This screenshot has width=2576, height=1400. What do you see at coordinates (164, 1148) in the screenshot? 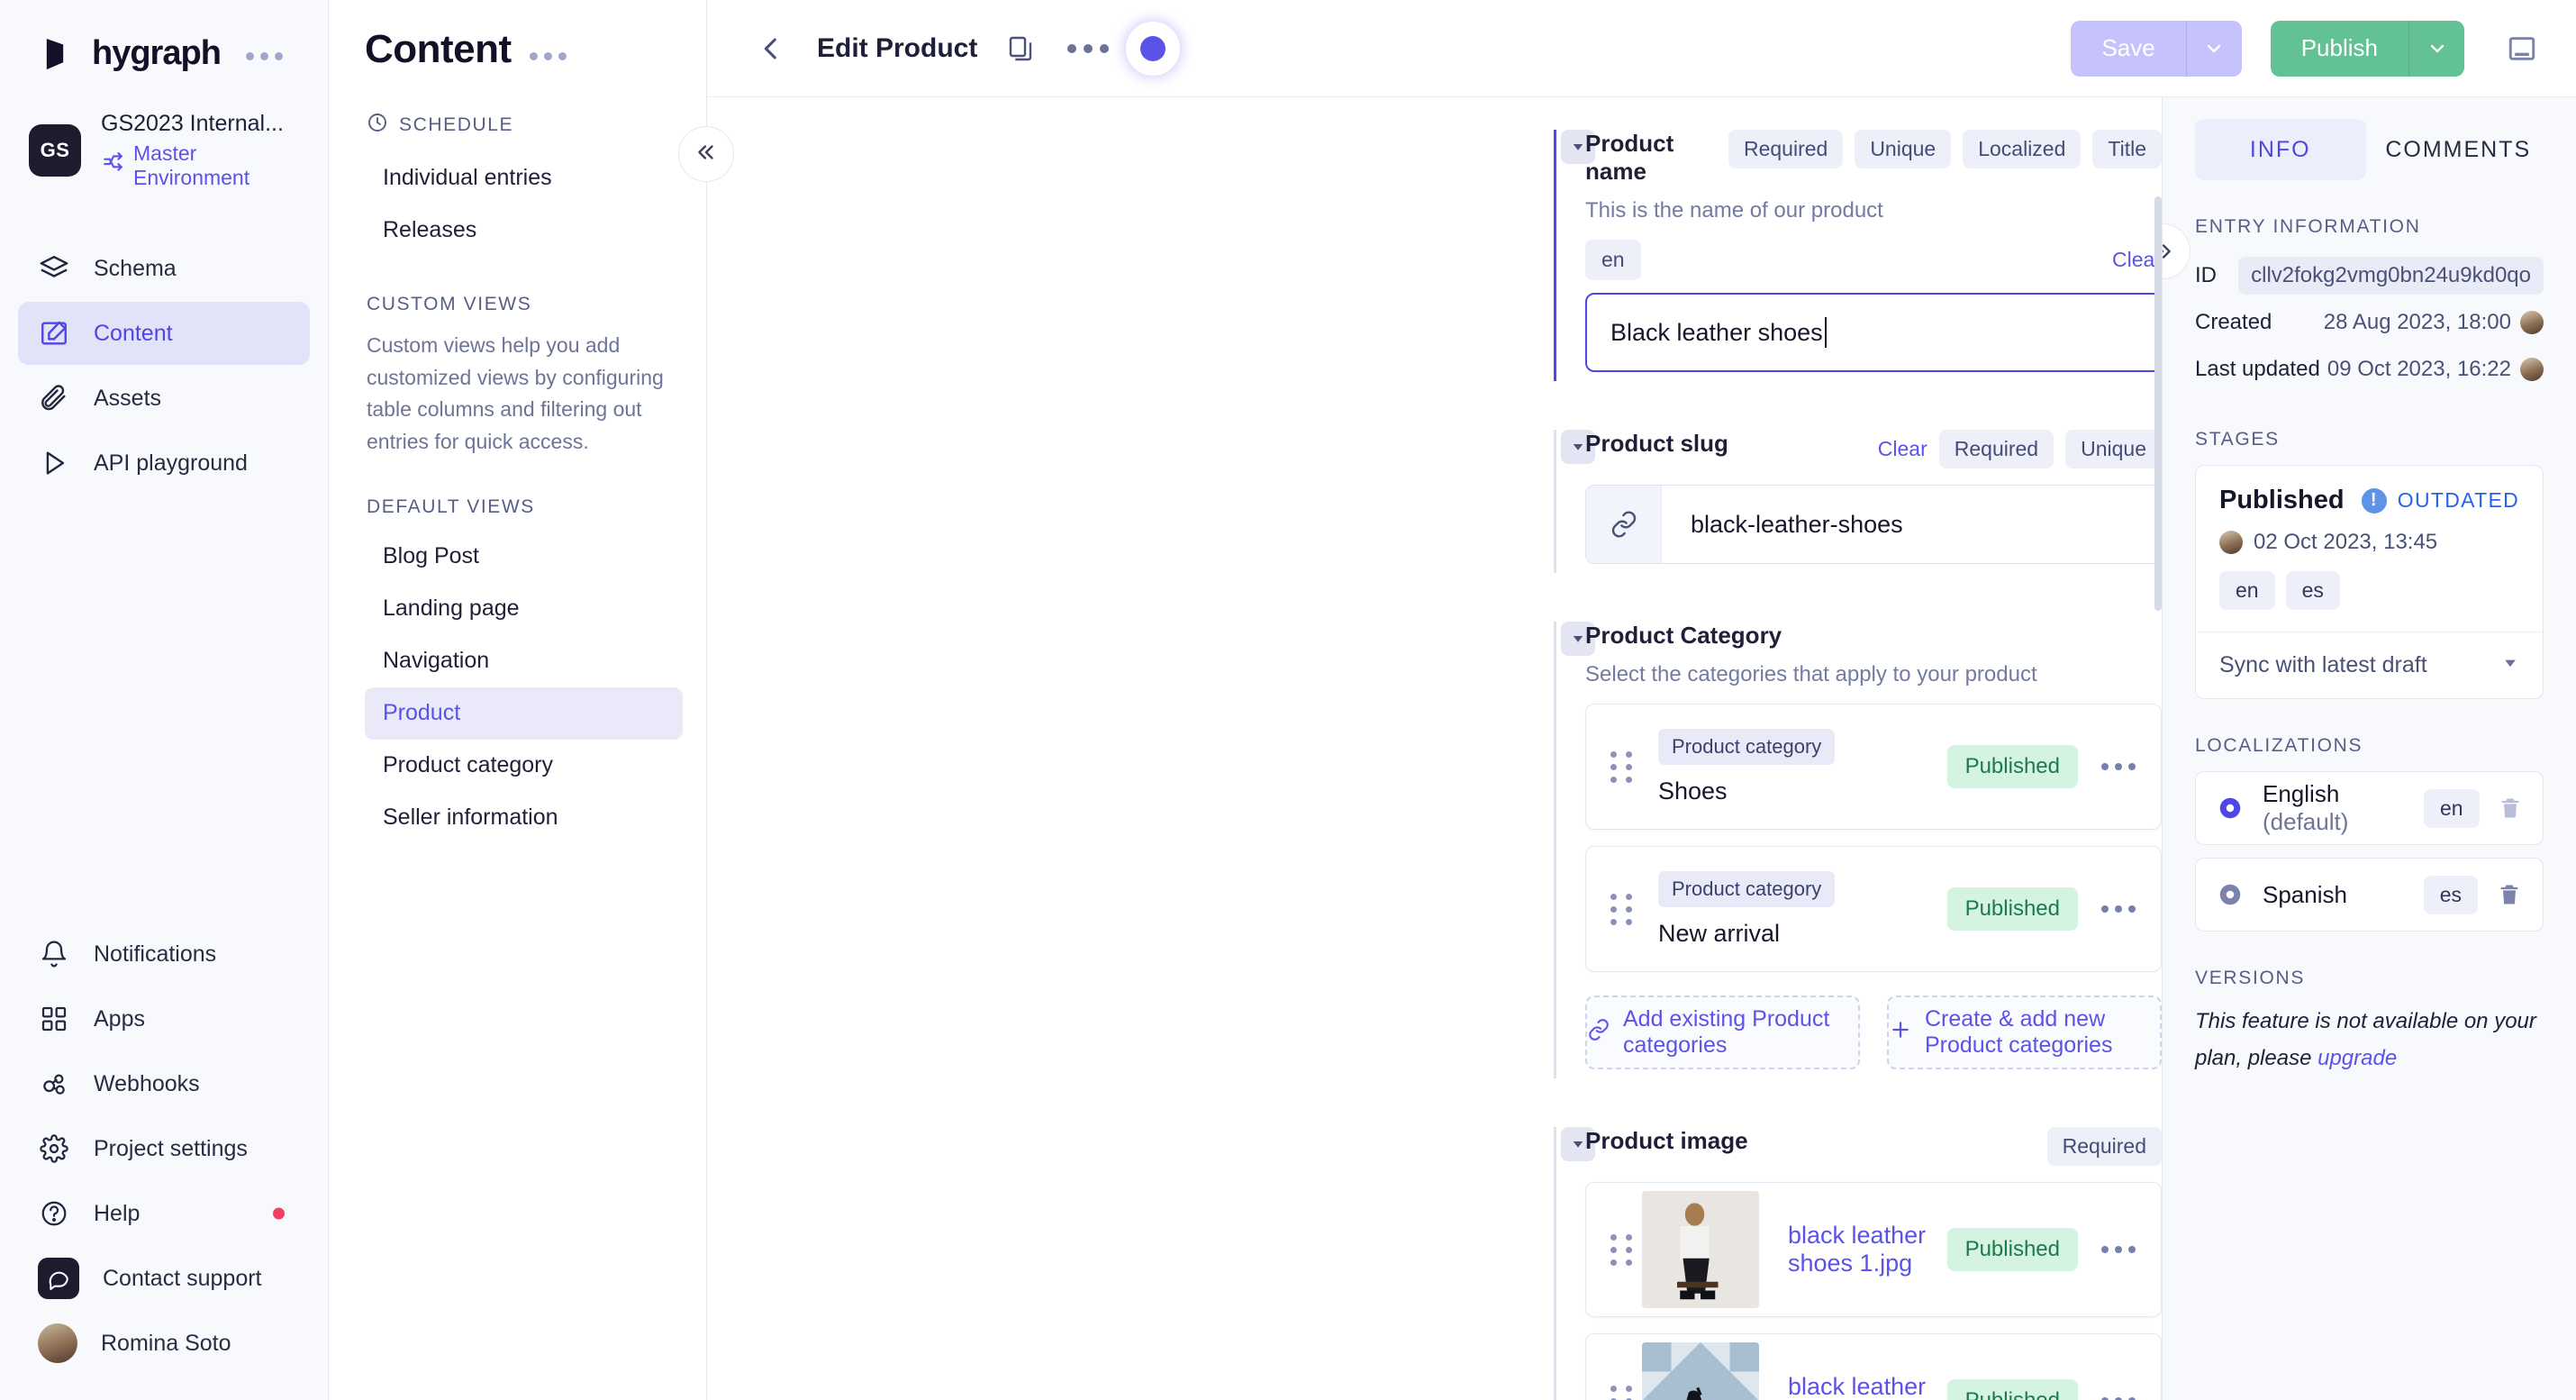
I see `sidebar-item-project-settings: Project settings` at bounding box center [164, 1148].